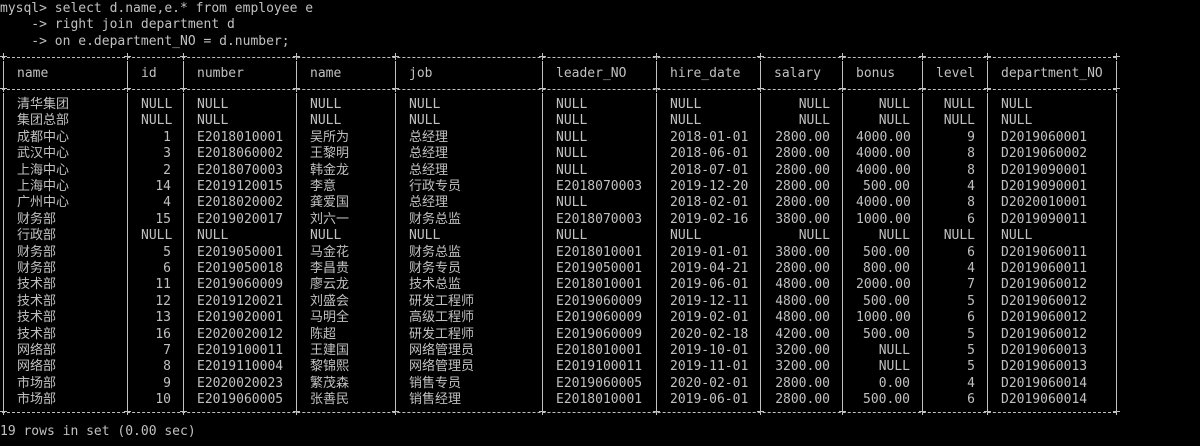 The height and width of the screenshot is (446, 1200). I want to click on table-cell: E2019020017, so click(240, 219).